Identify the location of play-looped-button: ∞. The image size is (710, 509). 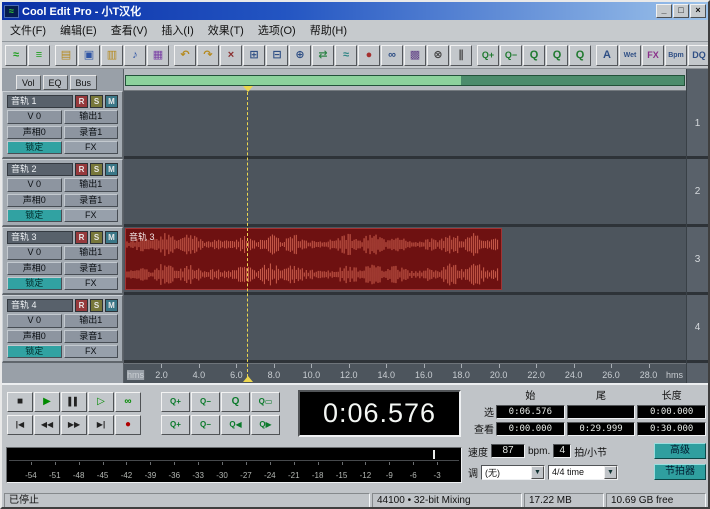
(128, 402).